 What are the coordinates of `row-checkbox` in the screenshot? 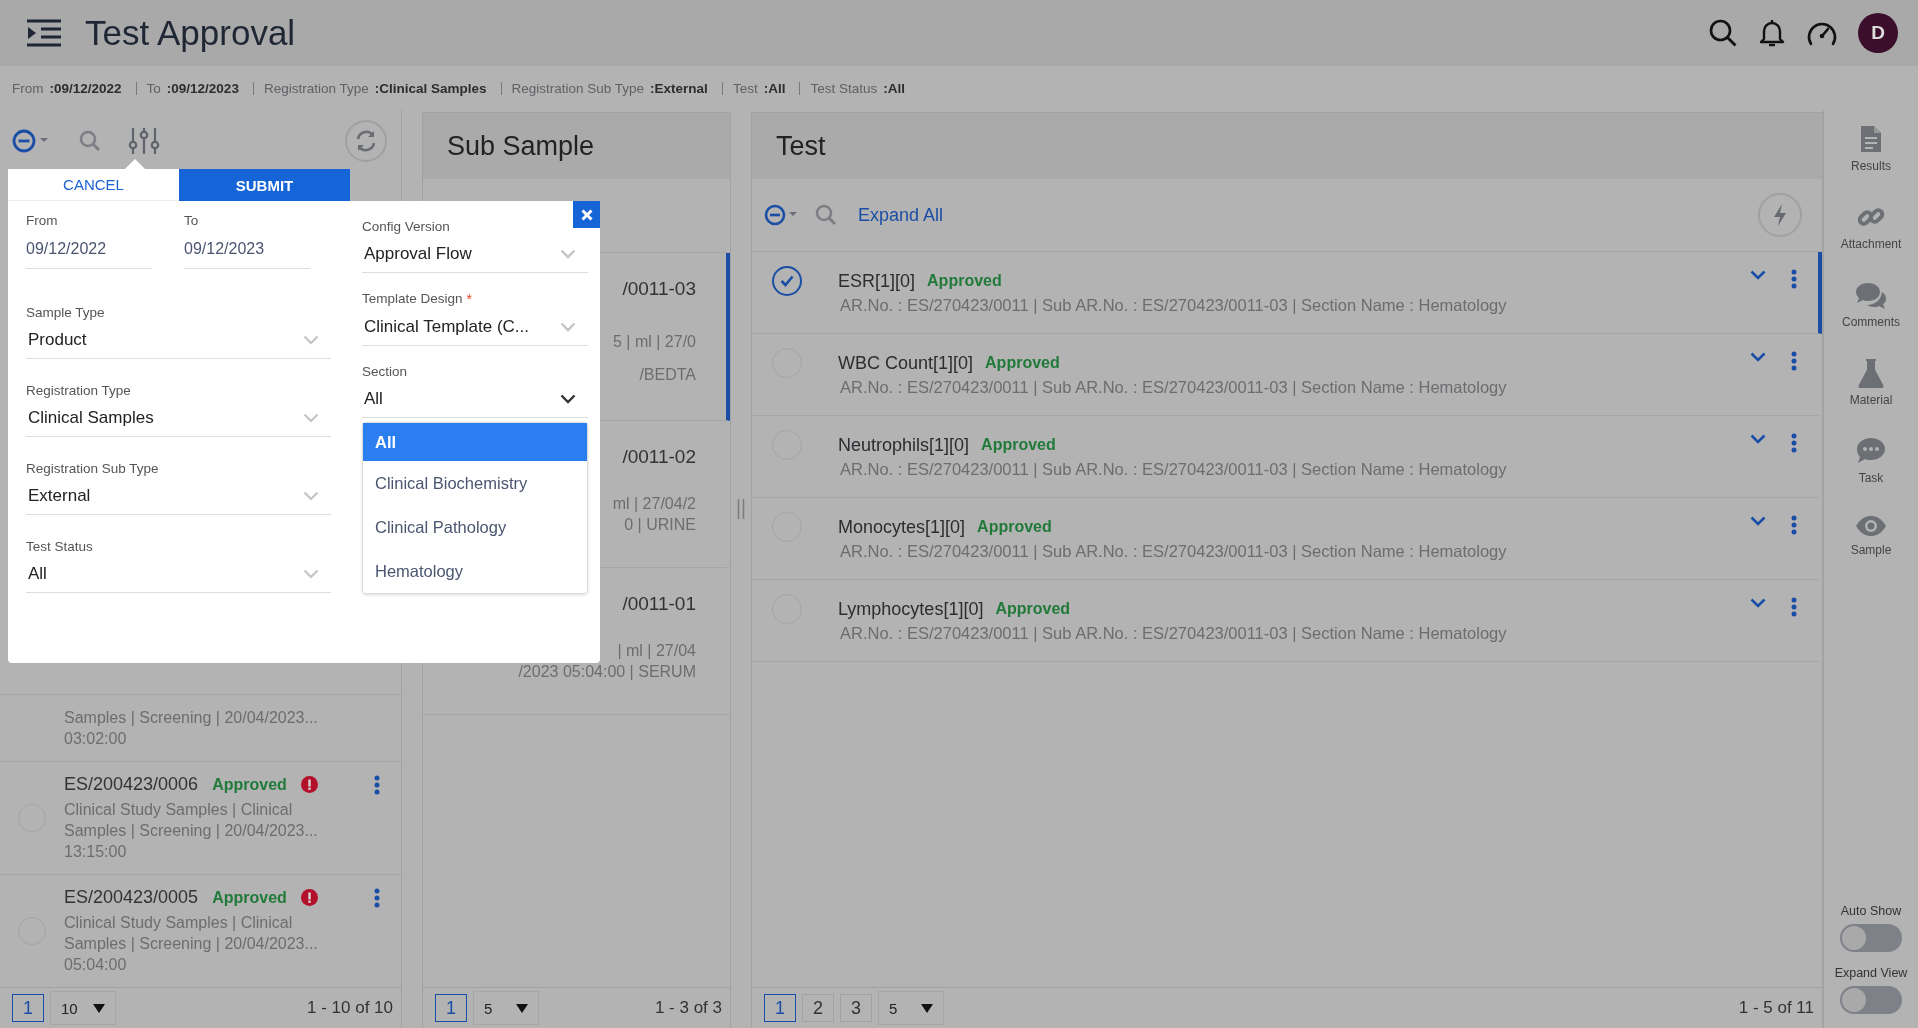 It's located at (787, 281).